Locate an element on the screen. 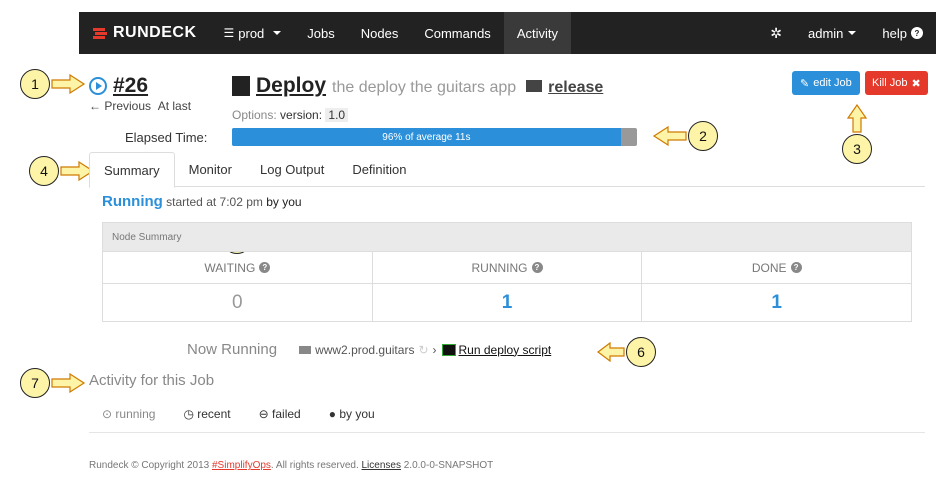  execution-status: Running started at 7:02 pm by you is located at coordinates (202, 201).